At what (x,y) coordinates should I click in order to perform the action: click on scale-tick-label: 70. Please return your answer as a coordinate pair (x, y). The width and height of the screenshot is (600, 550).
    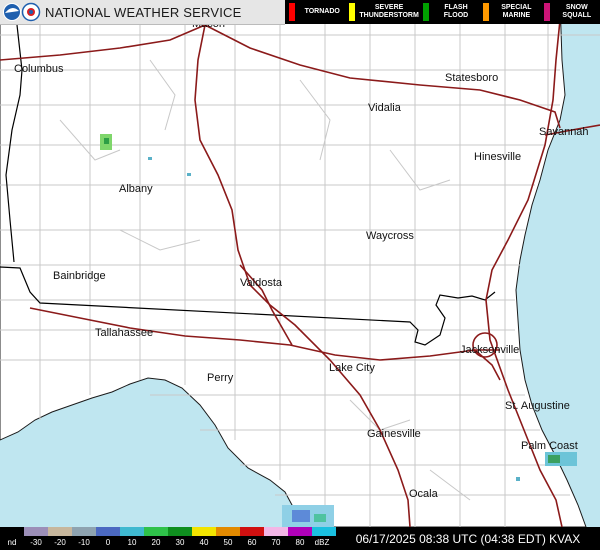
    Looking at the image, I should click on (276, 542).